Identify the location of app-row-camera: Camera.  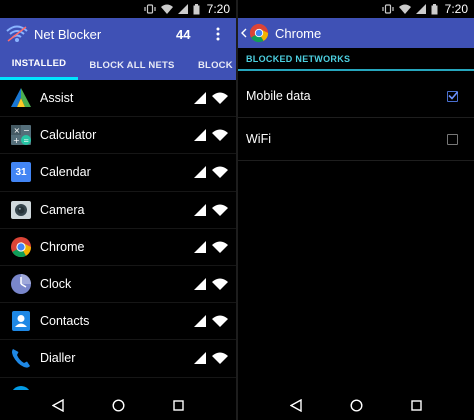
(118, 210).